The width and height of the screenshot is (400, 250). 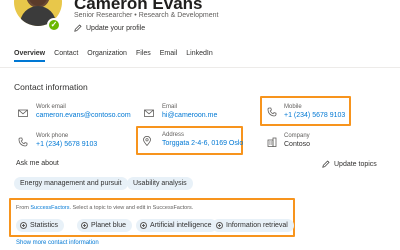 I want to click on update-topics-button: Update topics, so click(x=349, y=164).